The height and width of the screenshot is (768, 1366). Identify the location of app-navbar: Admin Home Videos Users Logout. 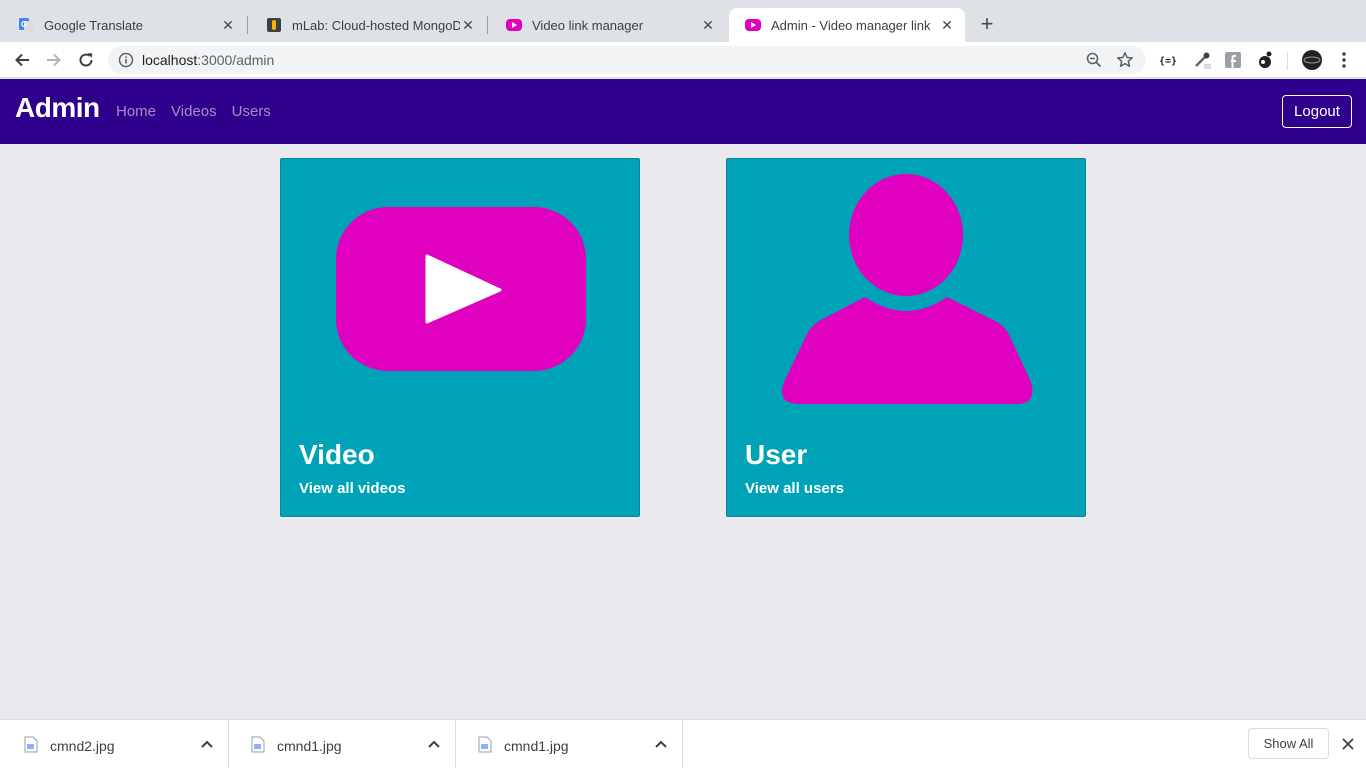
(683, 111).